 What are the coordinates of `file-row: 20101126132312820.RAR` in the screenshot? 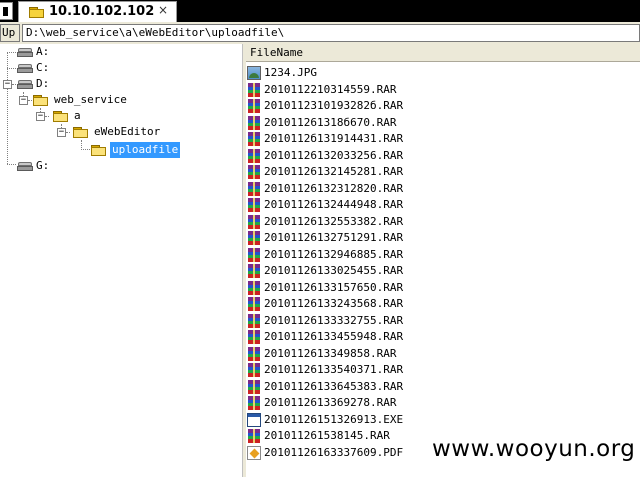 It's located at (443, 189).